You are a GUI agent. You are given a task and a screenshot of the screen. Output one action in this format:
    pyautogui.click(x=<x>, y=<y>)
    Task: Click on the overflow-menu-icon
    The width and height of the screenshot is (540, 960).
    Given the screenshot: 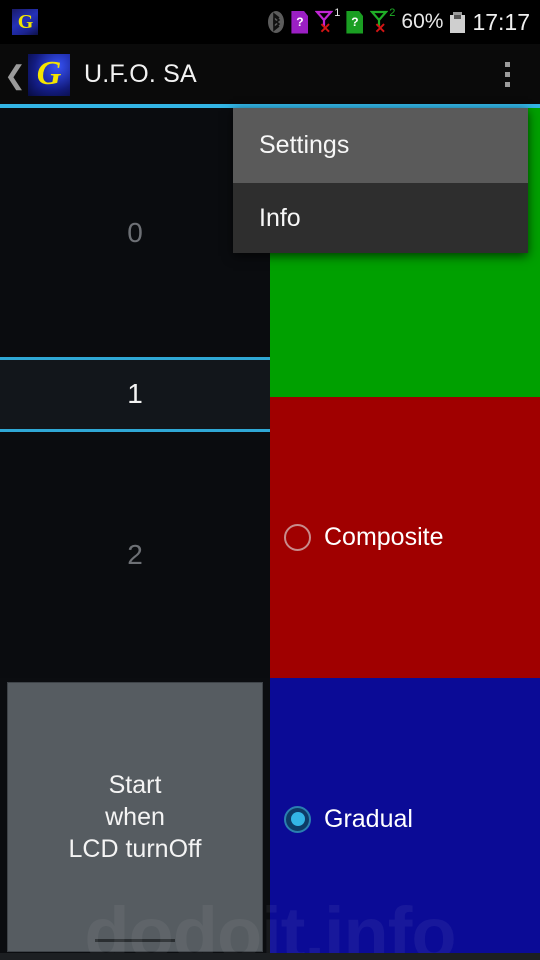 What is the action you would take?
    pyautogui.click(x=507, y=75)
    